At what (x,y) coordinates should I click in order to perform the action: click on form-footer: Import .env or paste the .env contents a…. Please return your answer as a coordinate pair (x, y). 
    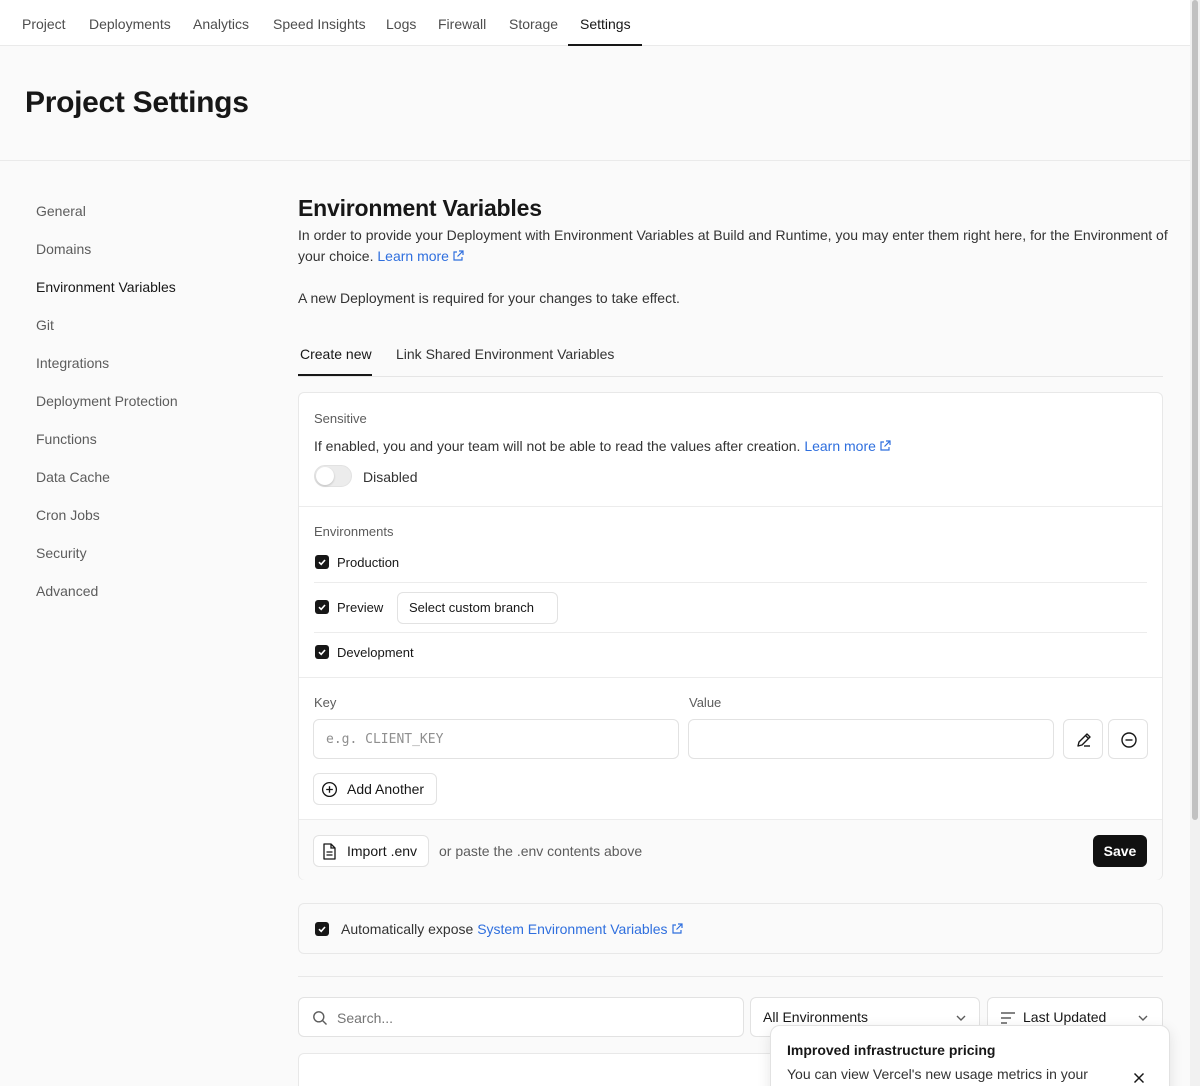
    Looking at the image, I should click on (730, 849).